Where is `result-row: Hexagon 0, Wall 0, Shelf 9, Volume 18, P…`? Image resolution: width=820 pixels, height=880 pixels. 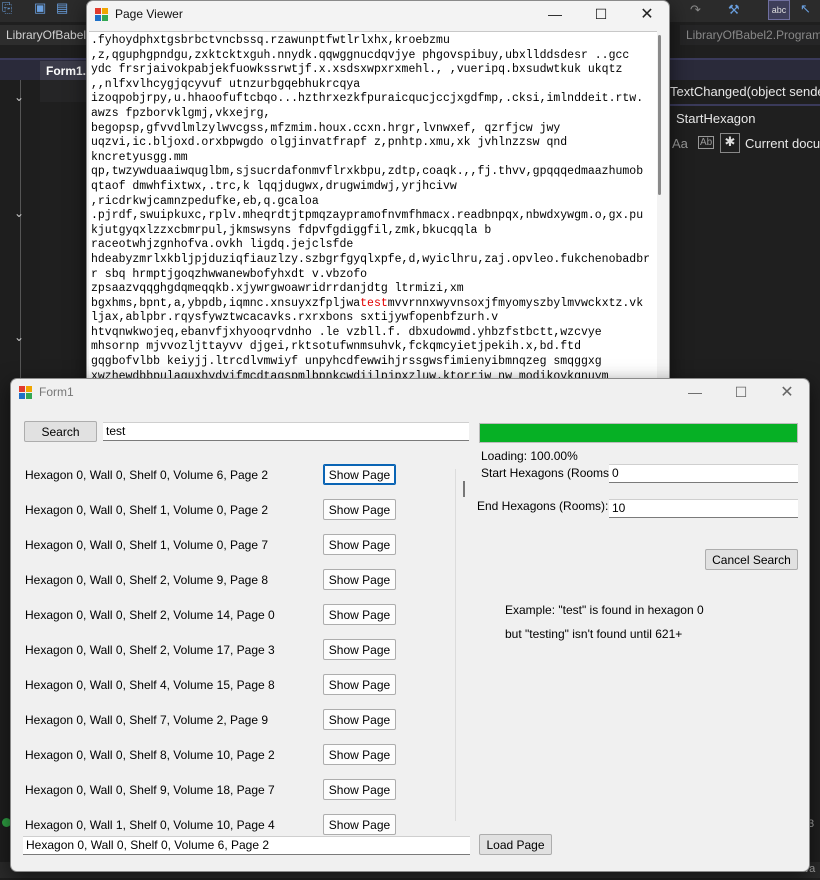 result-row: Hexagon 0, Wall 0, Shelf 9, Volume 18, P… is located at coordinates (215, 790).